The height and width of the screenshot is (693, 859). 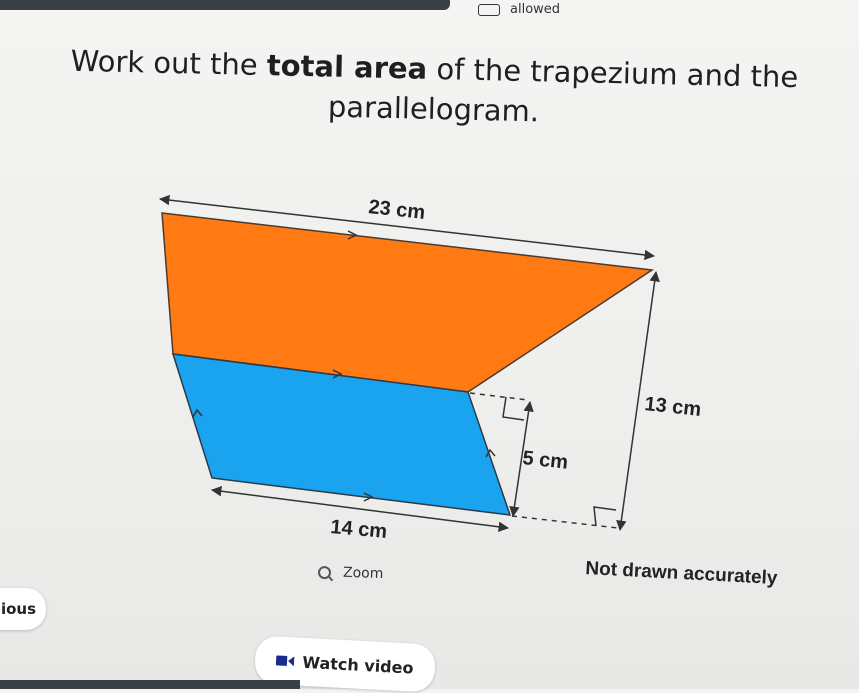 I want to click on watch-video-label: Watch video, so click(x=357, y=665).